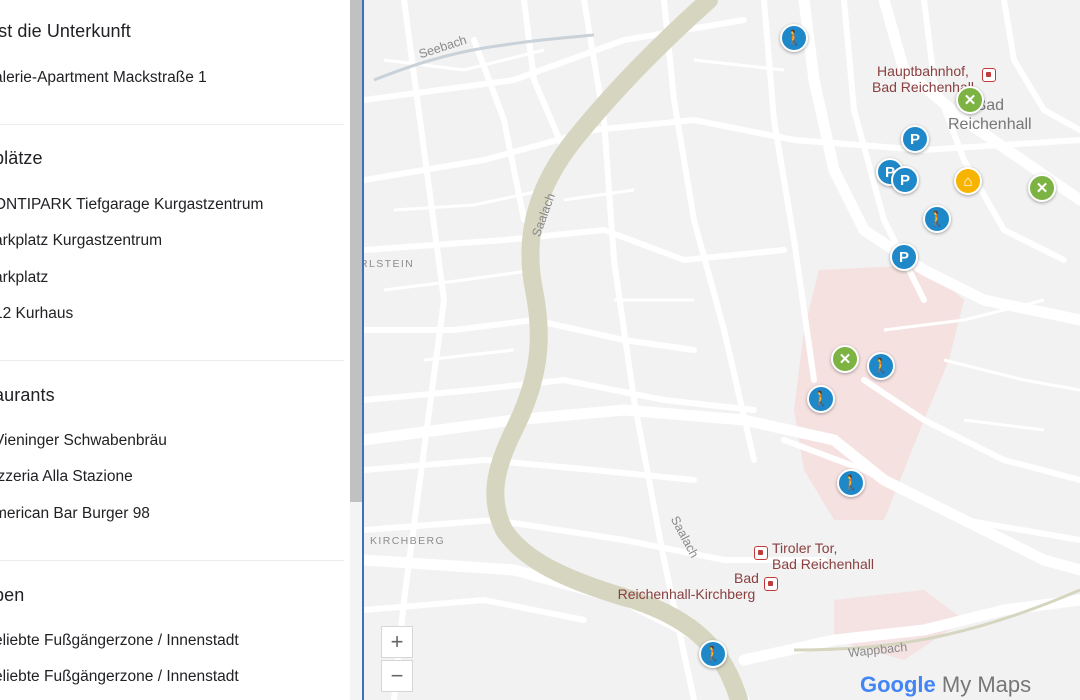 Image resolution: width=1080 pixels, height=700 pixels. Describe the element at coordinates (12, 595) in the screenshot. I see `section-title-erleben: ben` at that location.